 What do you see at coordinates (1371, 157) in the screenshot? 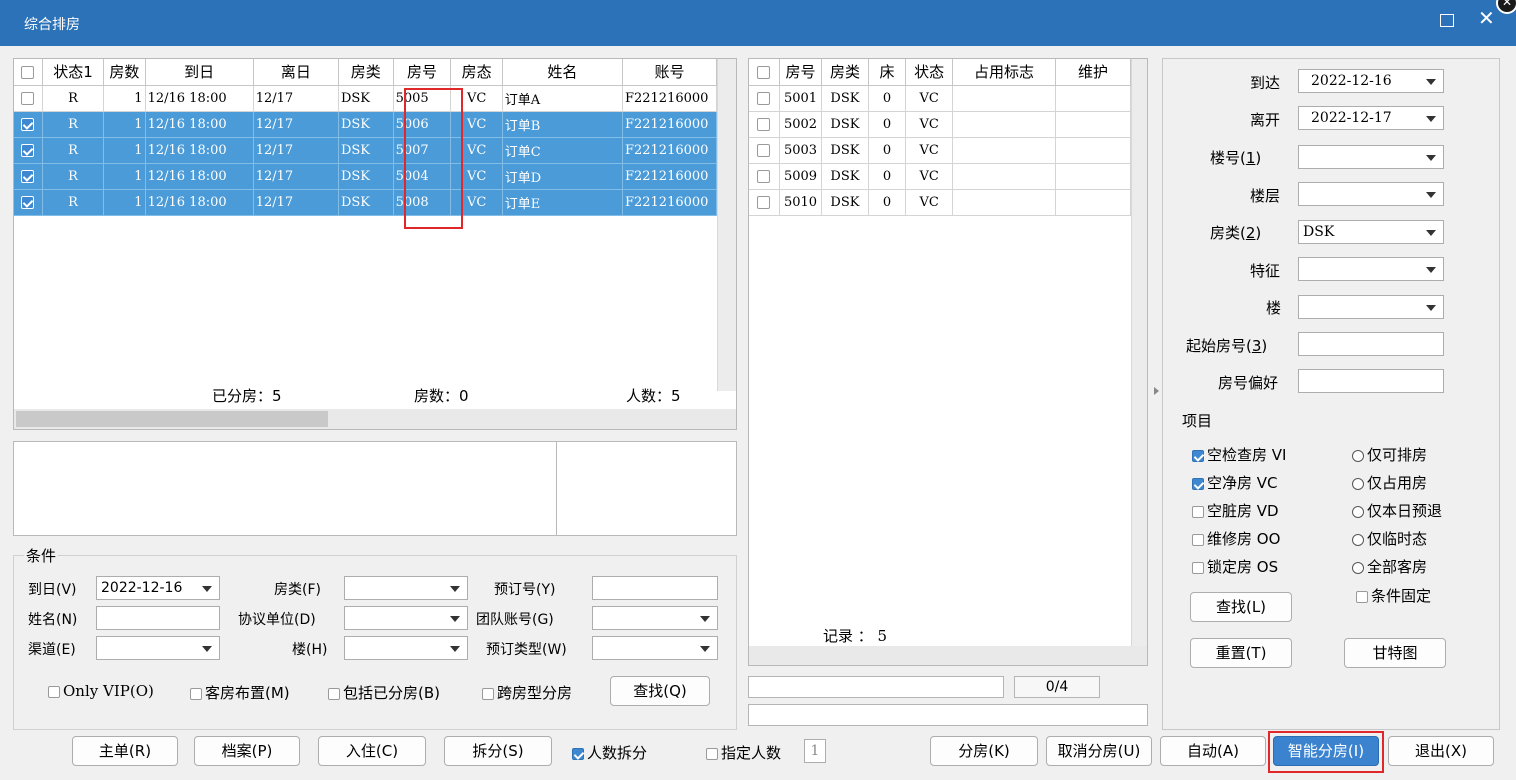
I see `building-no-combo` at bounding box center [1371, 157].